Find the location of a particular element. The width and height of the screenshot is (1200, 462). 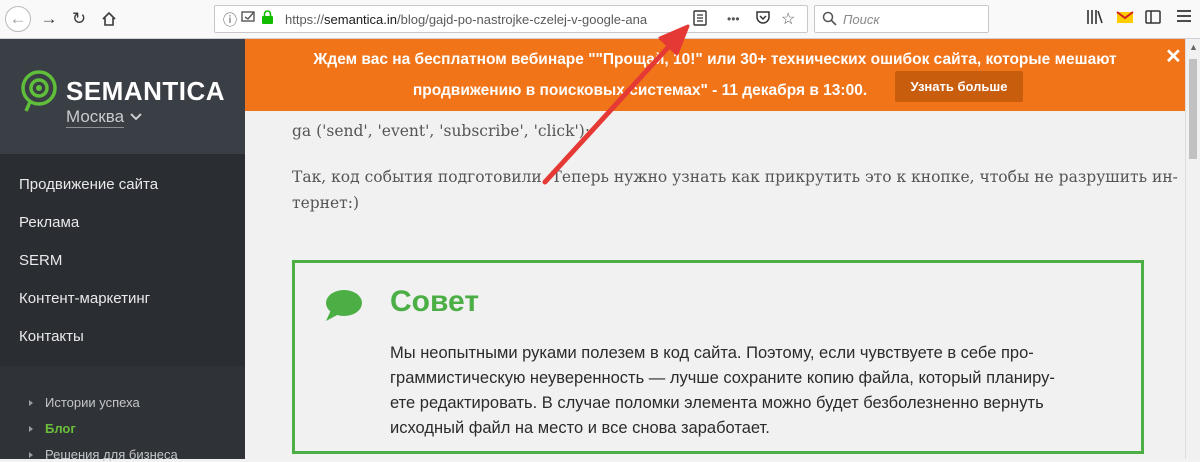

annotation-arrow is located at coordinates (616, 104).